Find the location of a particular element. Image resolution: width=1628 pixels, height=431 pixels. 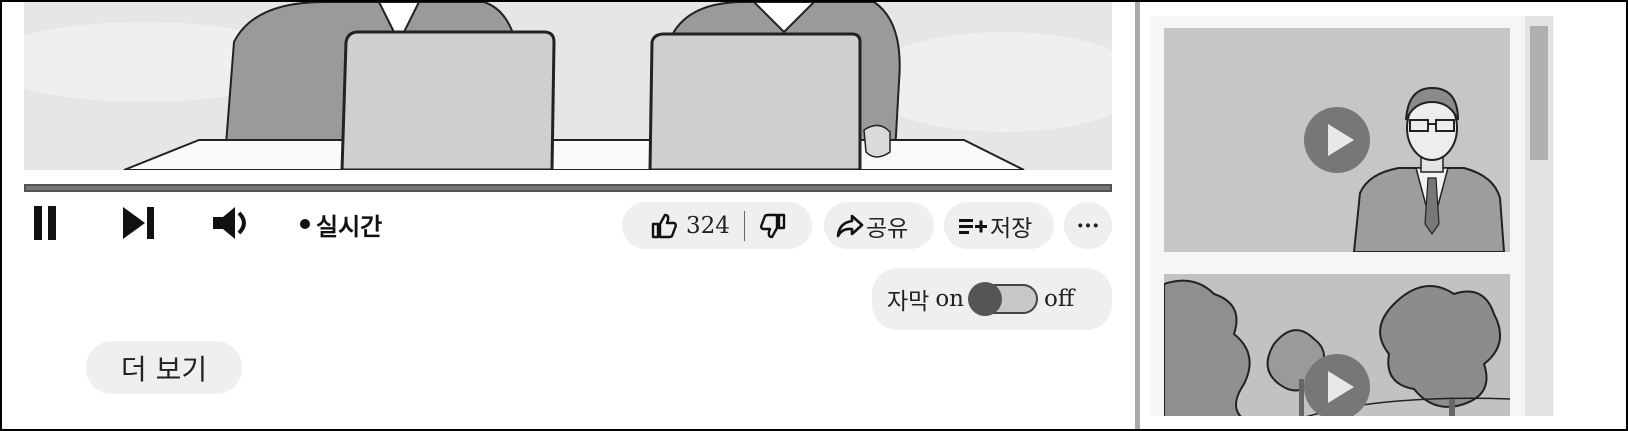

skip-next-icon is located at coordinates (138, 223).